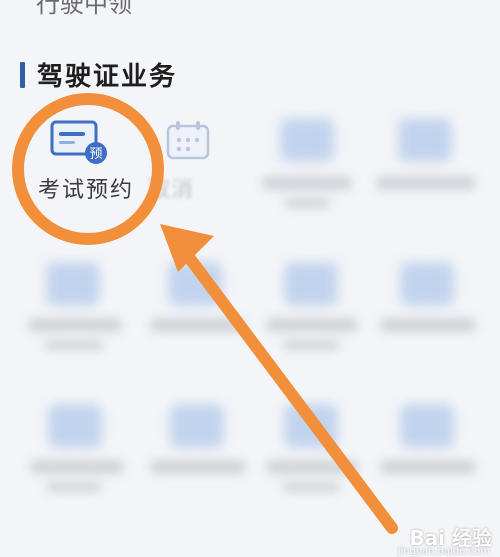 This screenshot has width=500, height=557. What do you see at coordinates (22, 74) in the screenshot?
I see `section-accent-bar` at bounding box center [22, 74].